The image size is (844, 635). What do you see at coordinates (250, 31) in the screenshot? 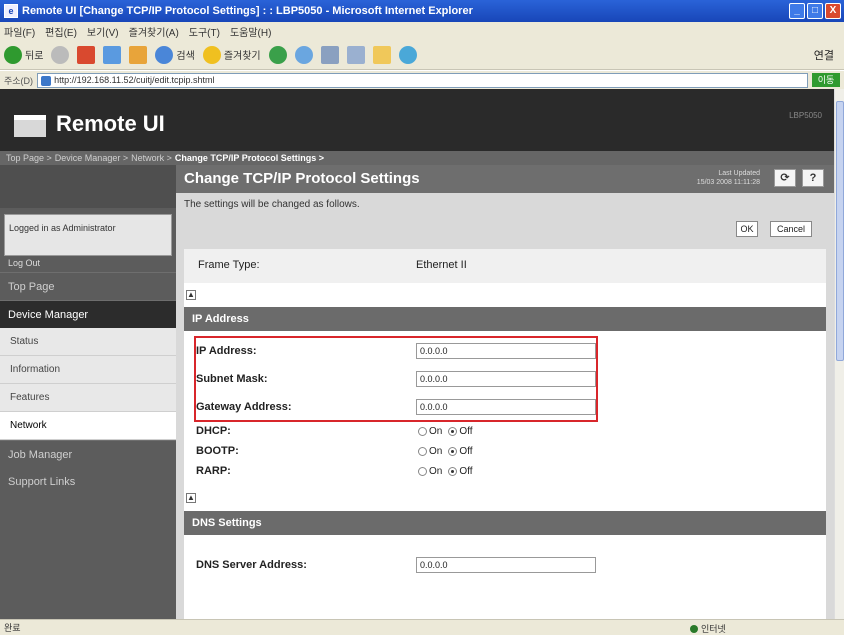
I see `menu-help: 도움말(H)` at bounding box center [250, 31].